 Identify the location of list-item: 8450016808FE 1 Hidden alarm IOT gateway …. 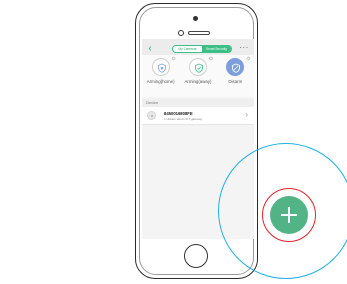
(198, 116).